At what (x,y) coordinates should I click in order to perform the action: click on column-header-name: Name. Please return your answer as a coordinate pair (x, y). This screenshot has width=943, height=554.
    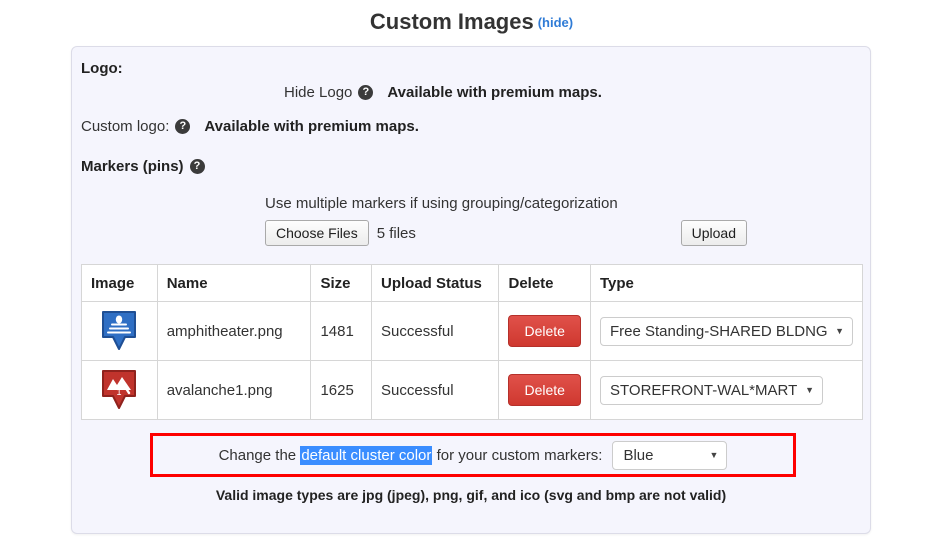
    Looking at the image, I should click on (234, 283).